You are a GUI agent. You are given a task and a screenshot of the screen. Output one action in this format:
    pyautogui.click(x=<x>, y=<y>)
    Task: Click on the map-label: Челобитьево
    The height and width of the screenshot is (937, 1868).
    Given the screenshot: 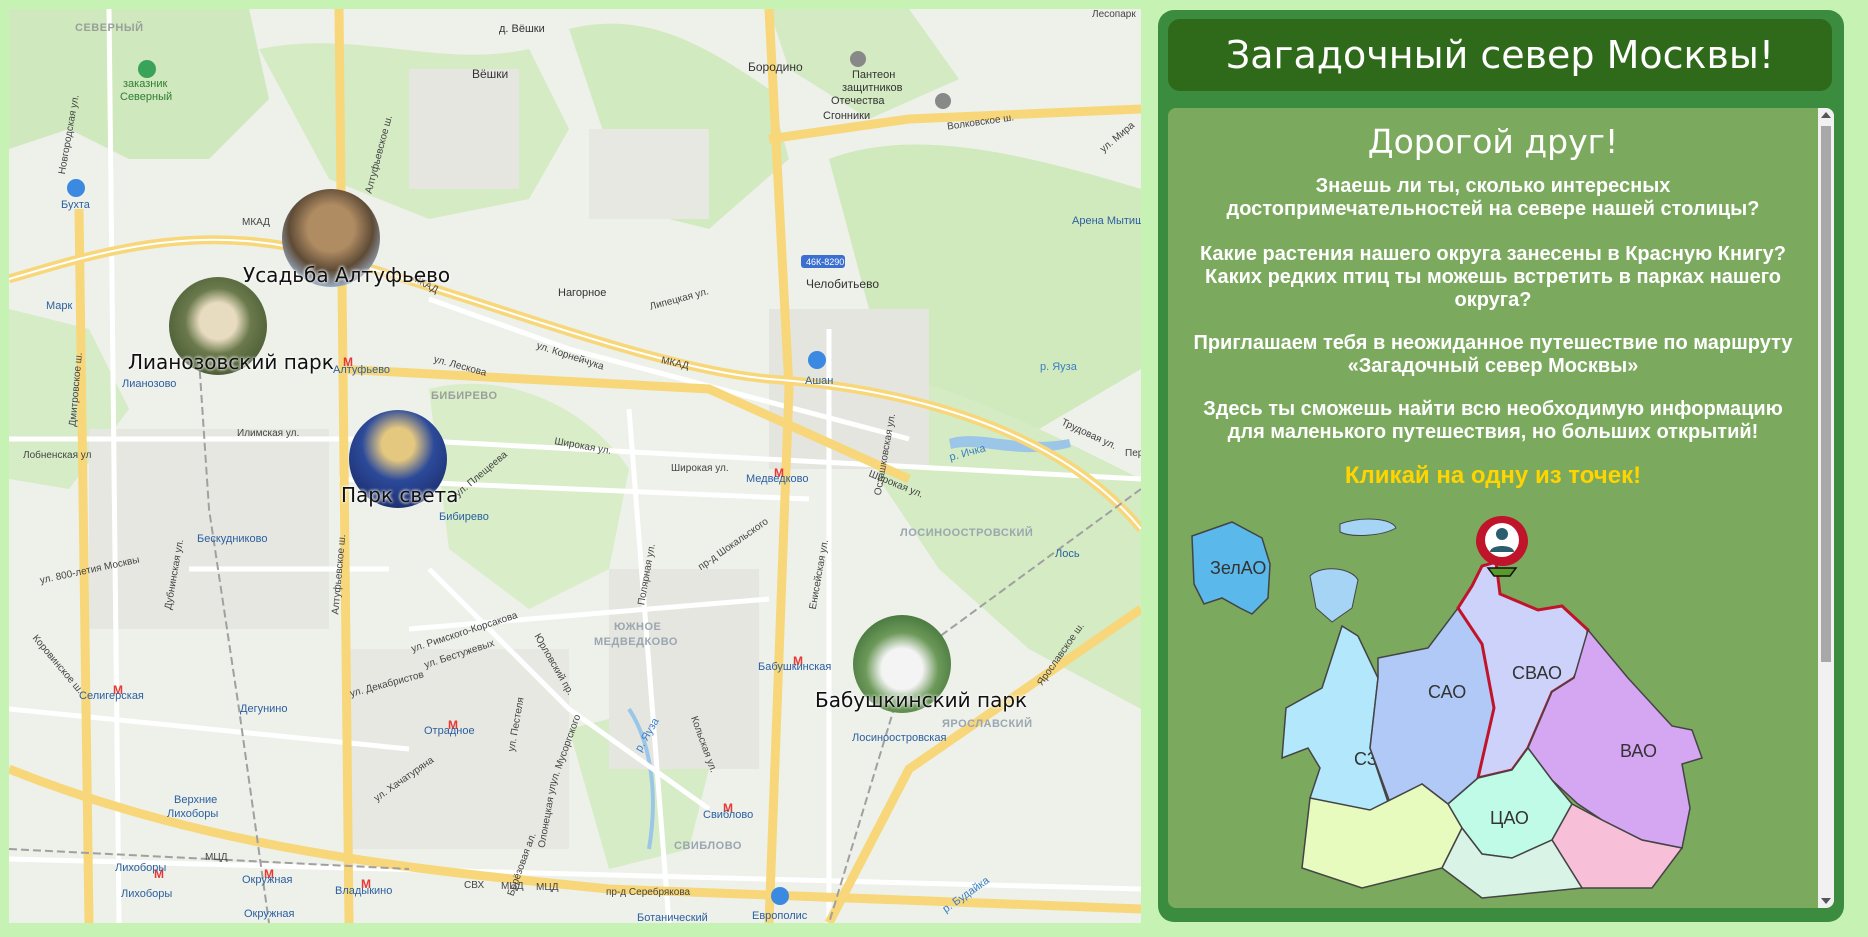 What is the action you would take?
    pyautogui.click(x=842, y=284)
    